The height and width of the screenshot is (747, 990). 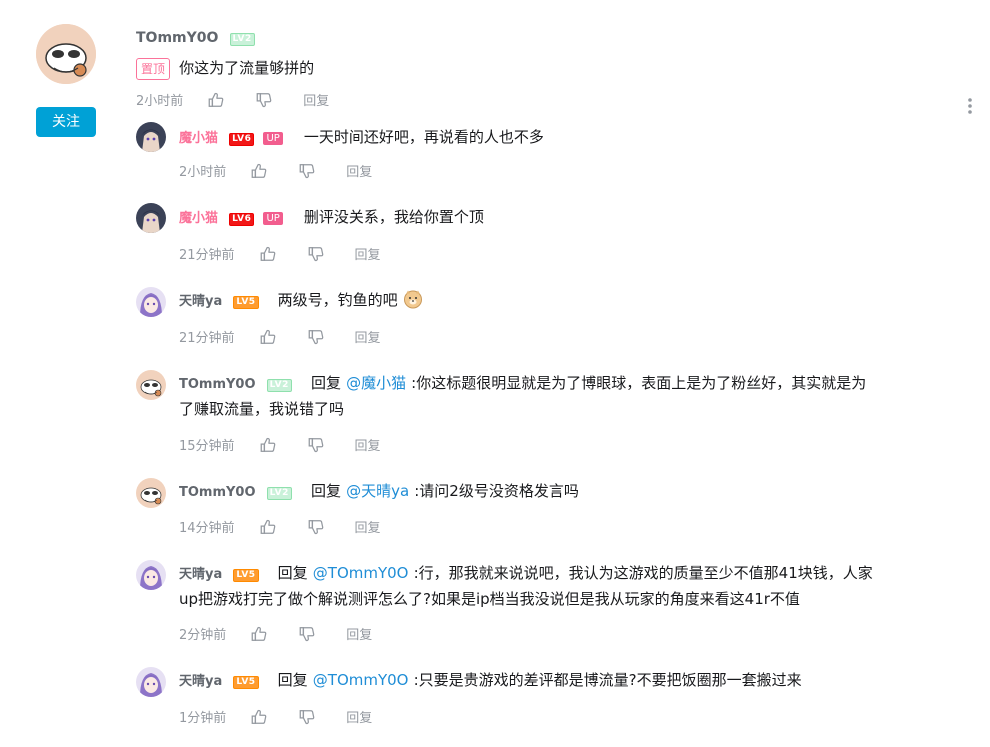 I want to click on reply-meta: 2小时前 回复, so click(x=275, y=170).